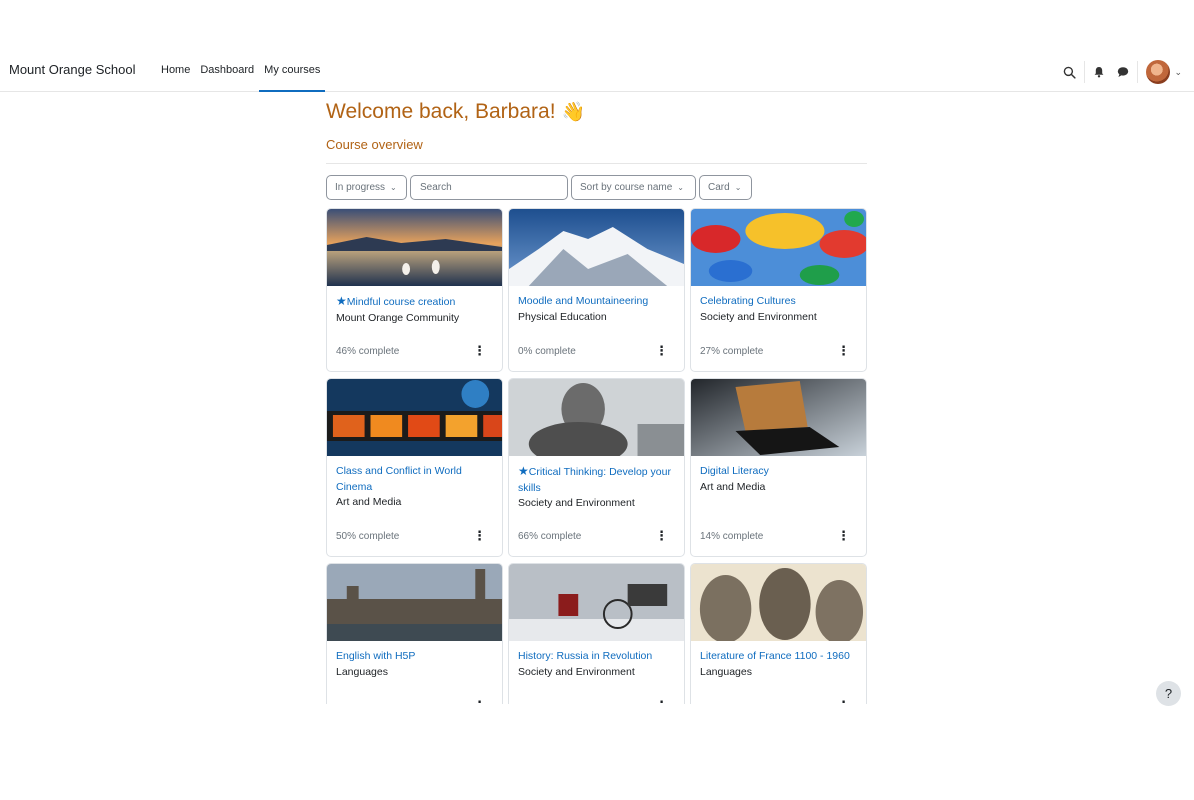  What do you see at coordinates (1070, 72) in the screenshot?
I see `search-icon` at bounding box center [1070, 72].